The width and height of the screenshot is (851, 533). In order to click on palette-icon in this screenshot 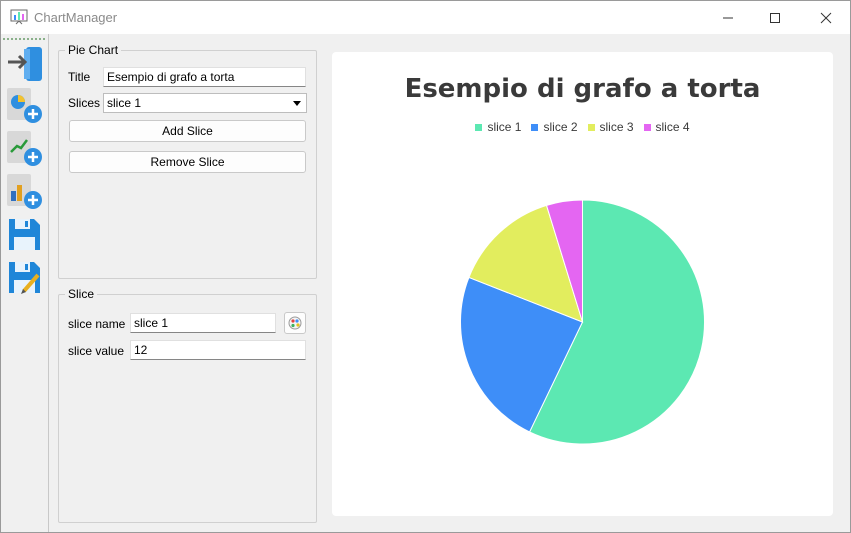, I will do `click(295, 323)`.